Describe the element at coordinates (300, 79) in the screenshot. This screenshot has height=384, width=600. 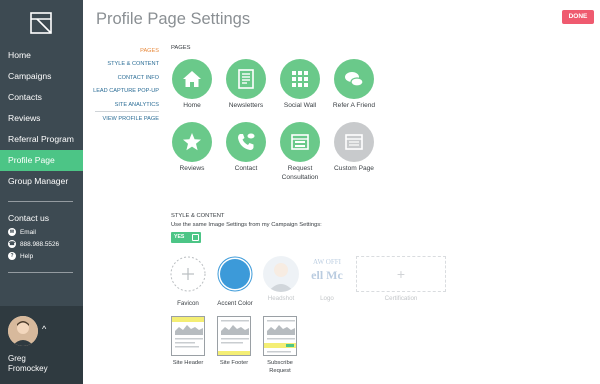
I see `grid-icon` at that location.